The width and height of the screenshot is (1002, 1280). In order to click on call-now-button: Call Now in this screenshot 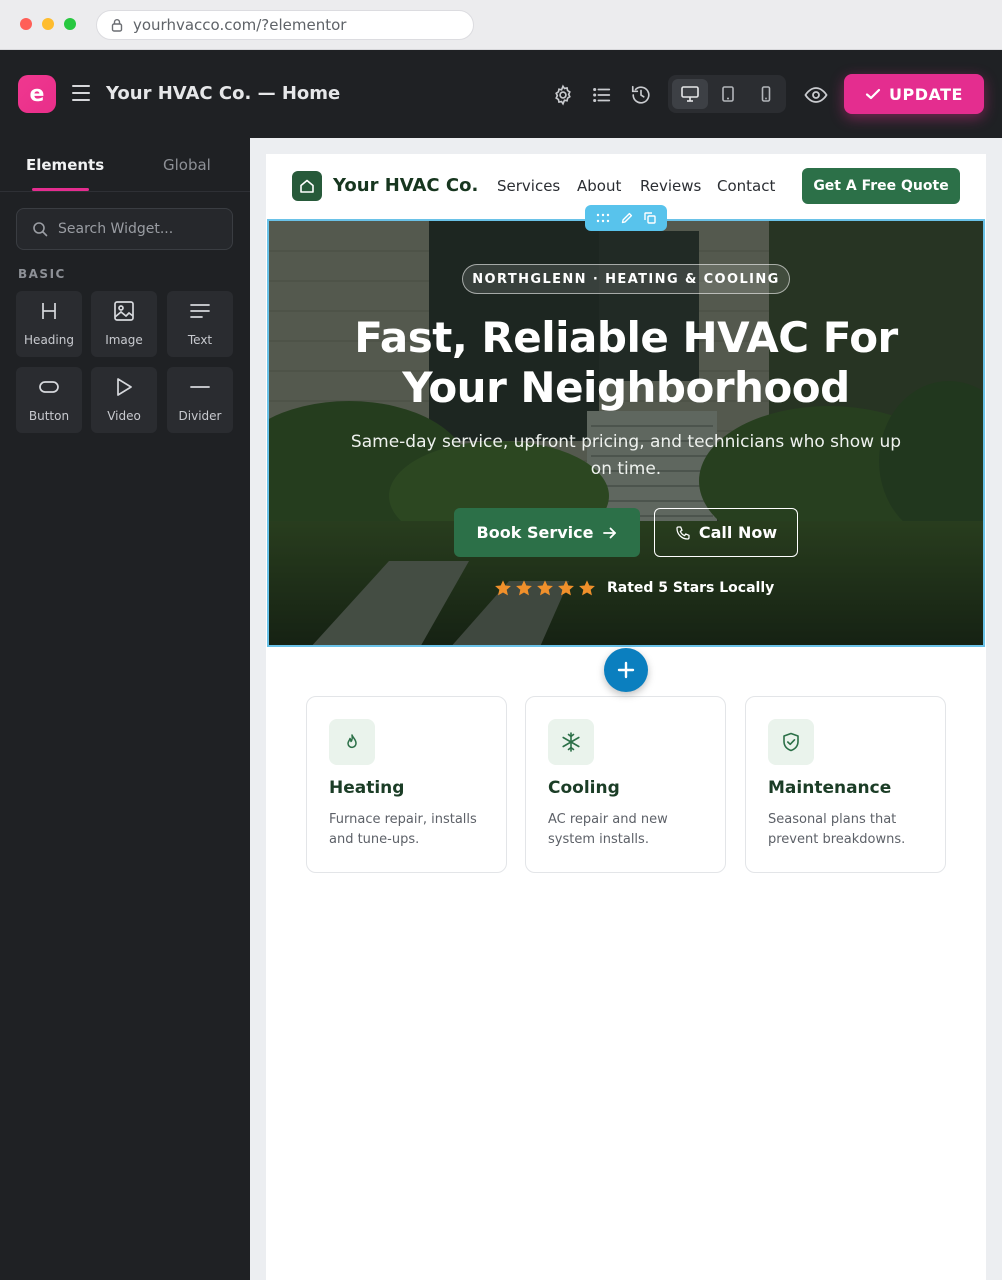, I will do `click(726, 532)`.